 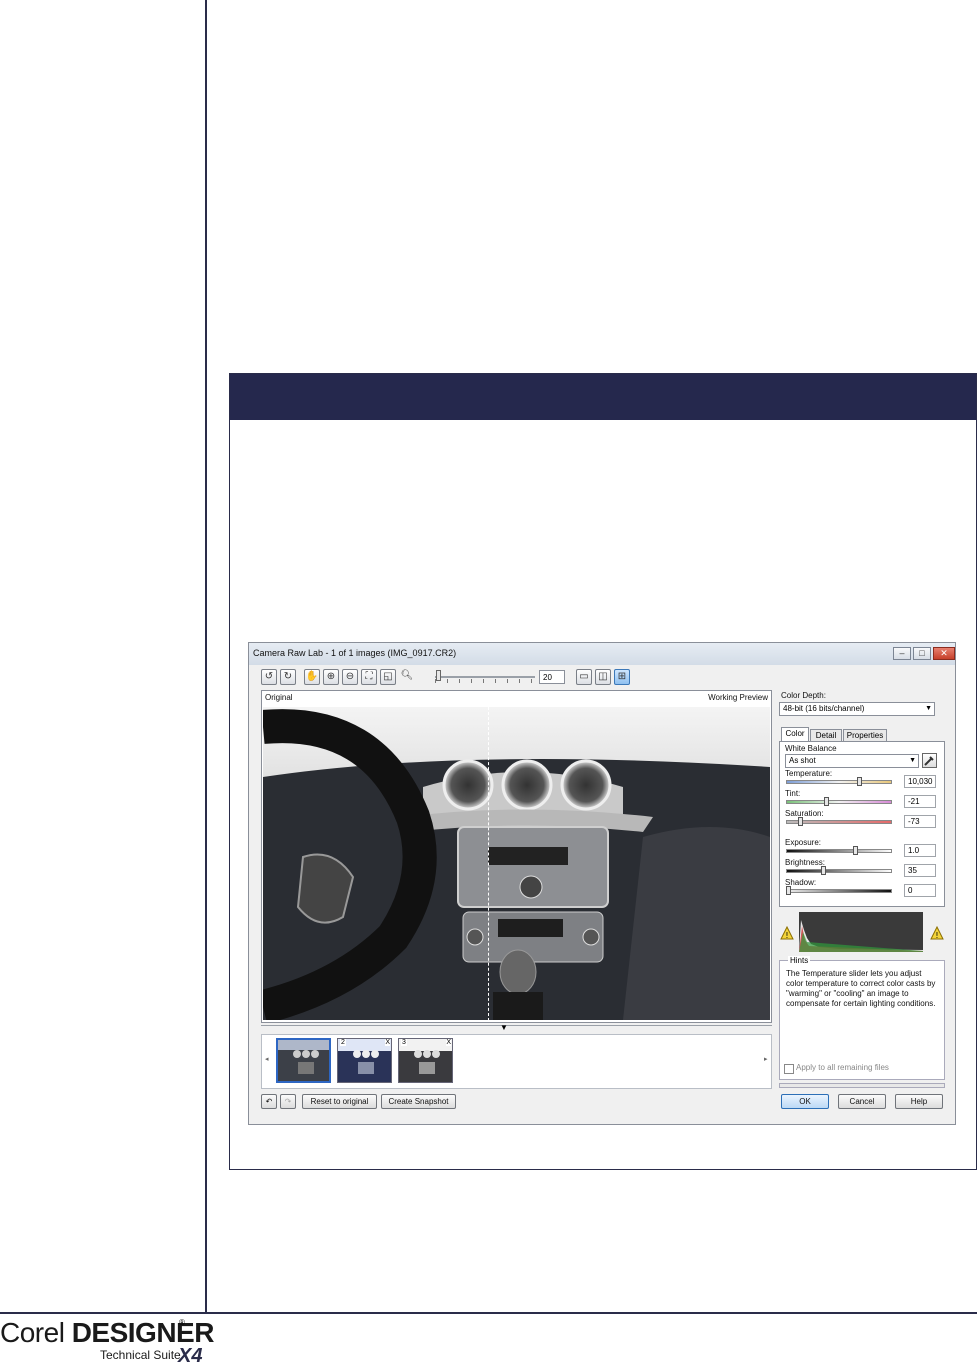 I want to click on slider-value-field: 1.0, so click(x=920, y=850).